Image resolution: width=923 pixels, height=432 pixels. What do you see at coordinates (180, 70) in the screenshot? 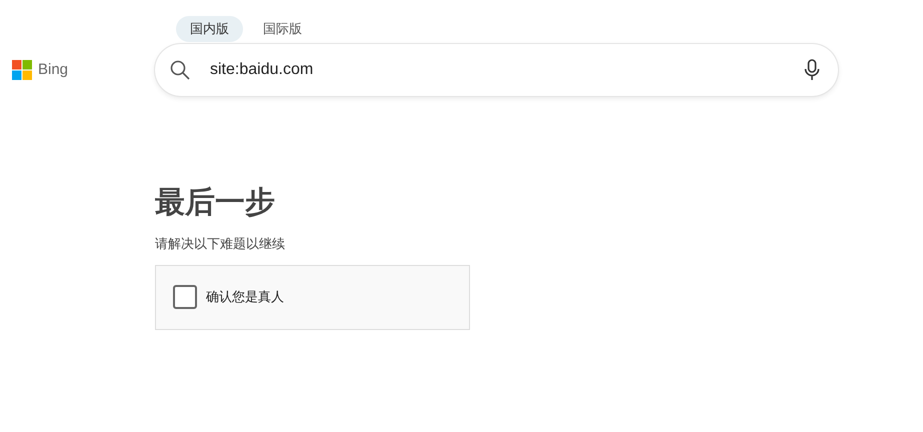
I see `search-icon` at bounding box center [180, 70].